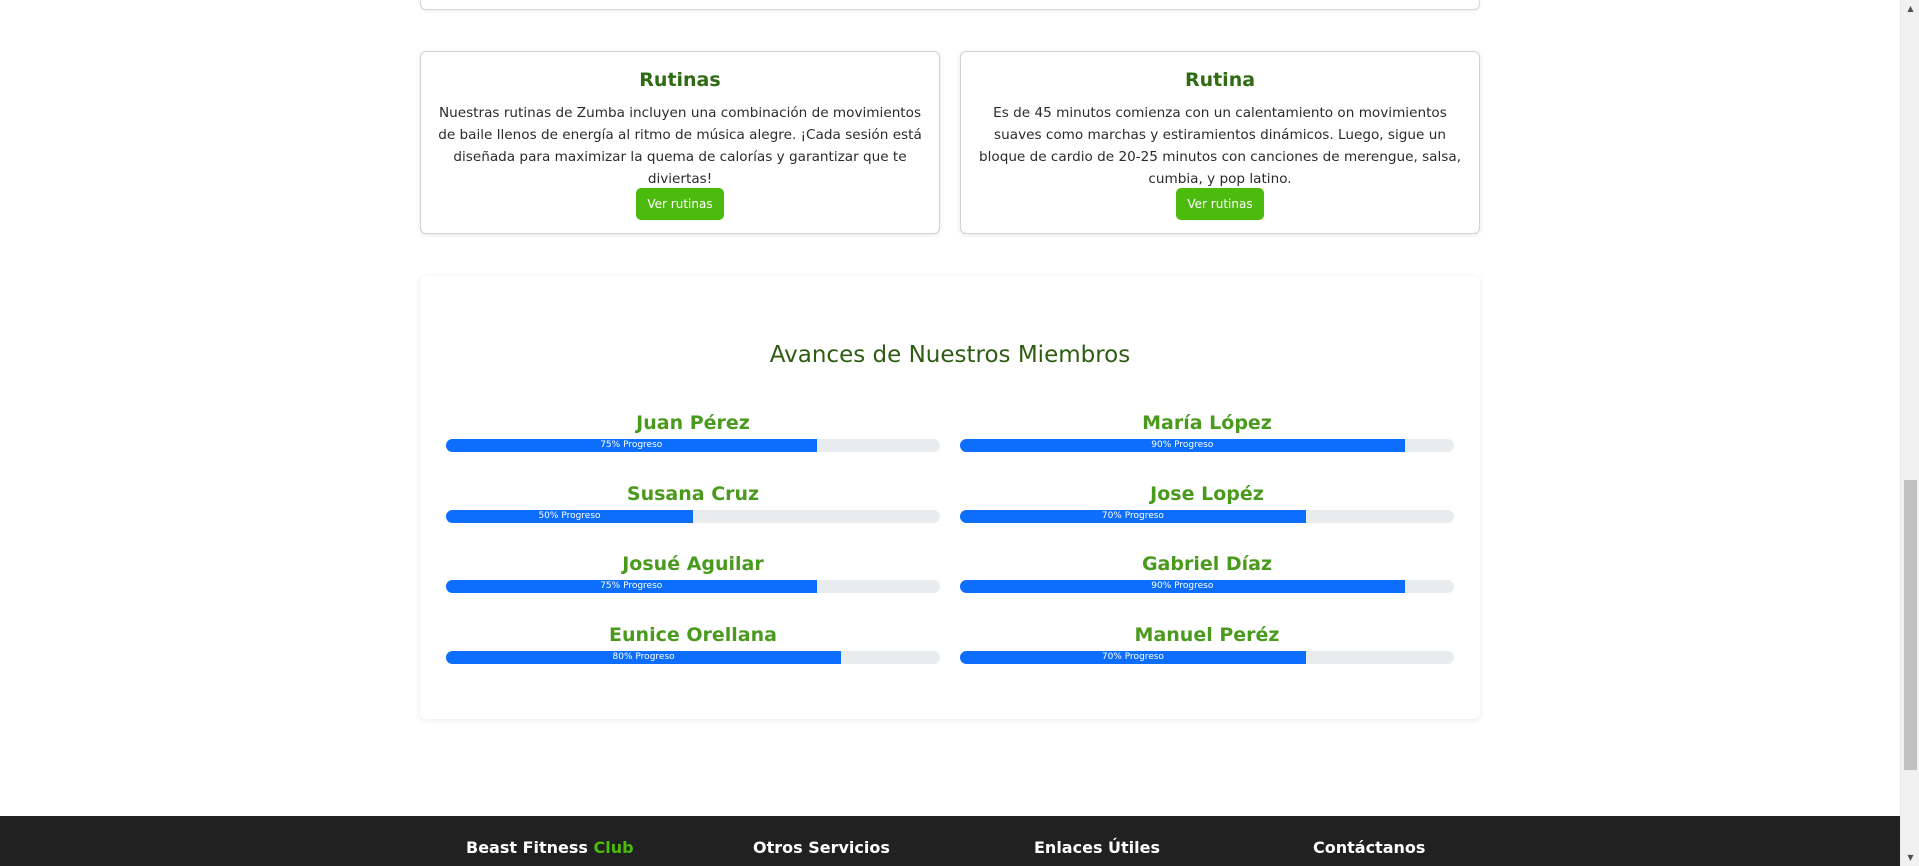 The height and width of the screenshot is (866, 1919). I want to click on member-progress: Juan Pérez 75% Progreso, so click(693, 431).